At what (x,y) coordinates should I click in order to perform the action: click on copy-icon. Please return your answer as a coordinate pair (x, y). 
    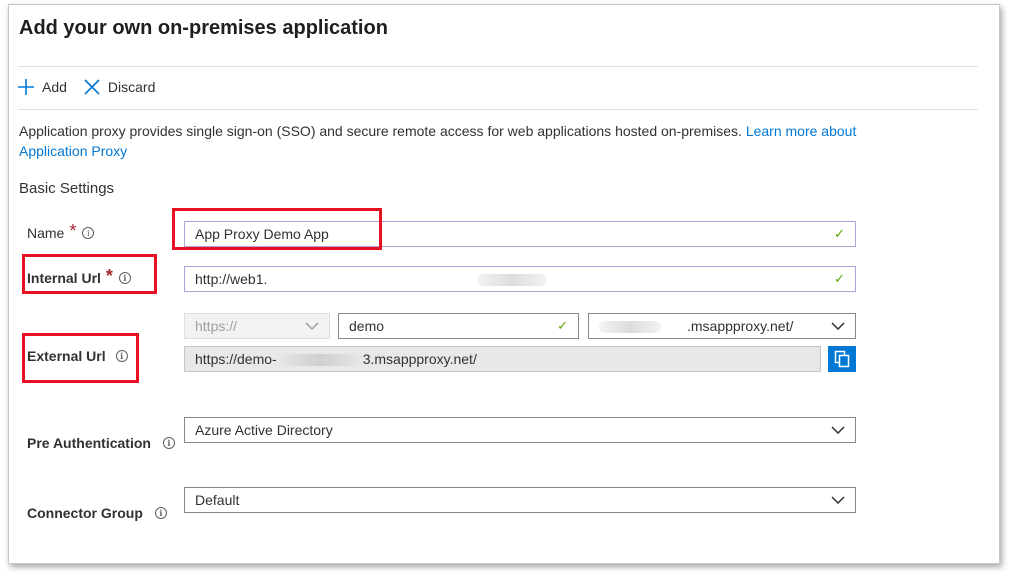
    Looking at the image, I should click on (842, 359).